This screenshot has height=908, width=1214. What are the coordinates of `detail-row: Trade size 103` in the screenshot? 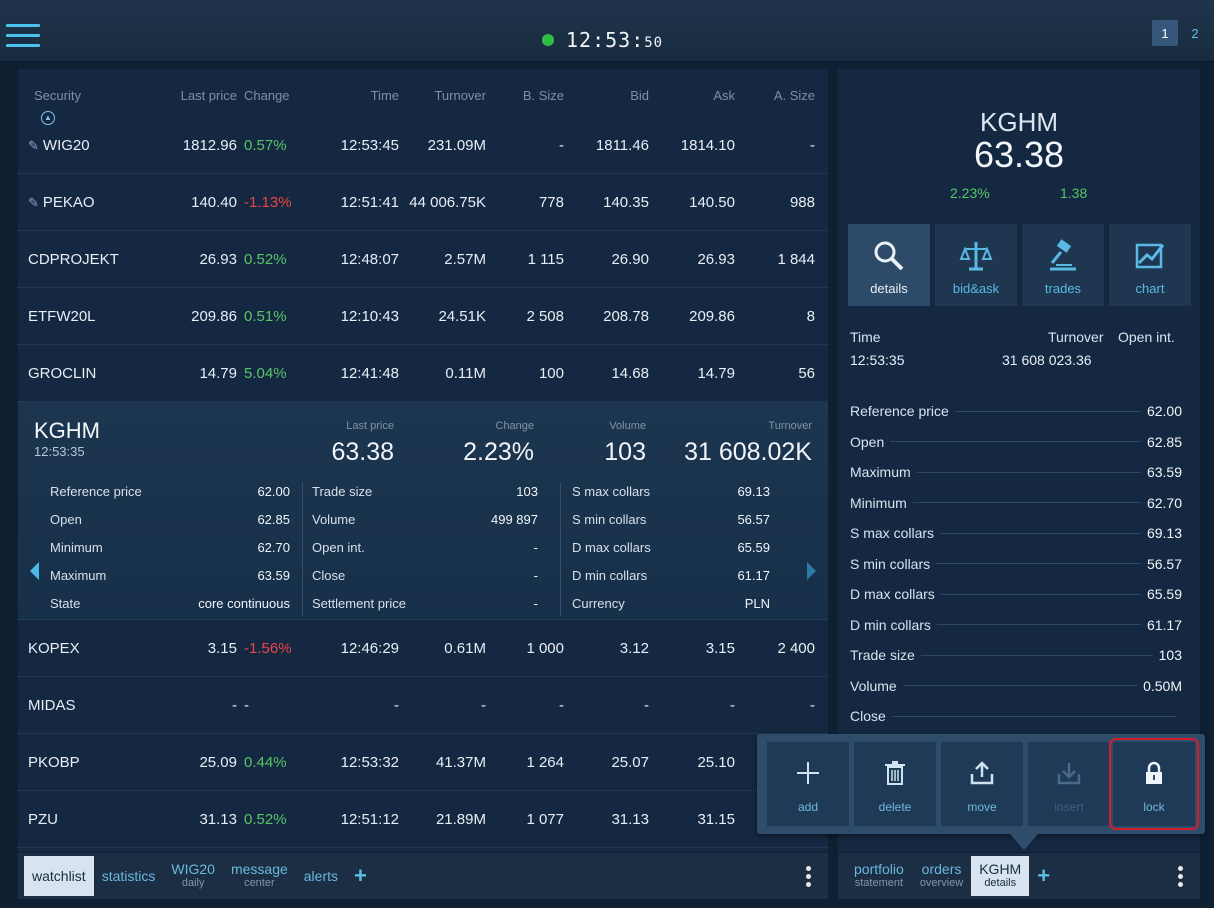 It's located at (1016, 655).